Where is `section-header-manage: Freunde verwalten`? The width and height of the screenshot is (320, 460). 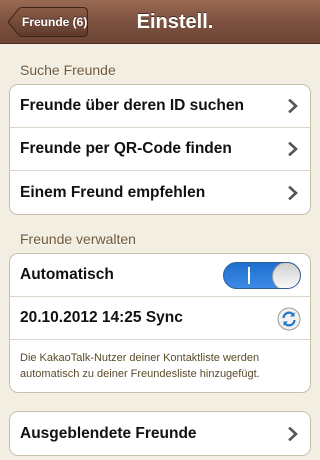
section-header-manage: Freunde verwalten is located at coordinates (78, 239).